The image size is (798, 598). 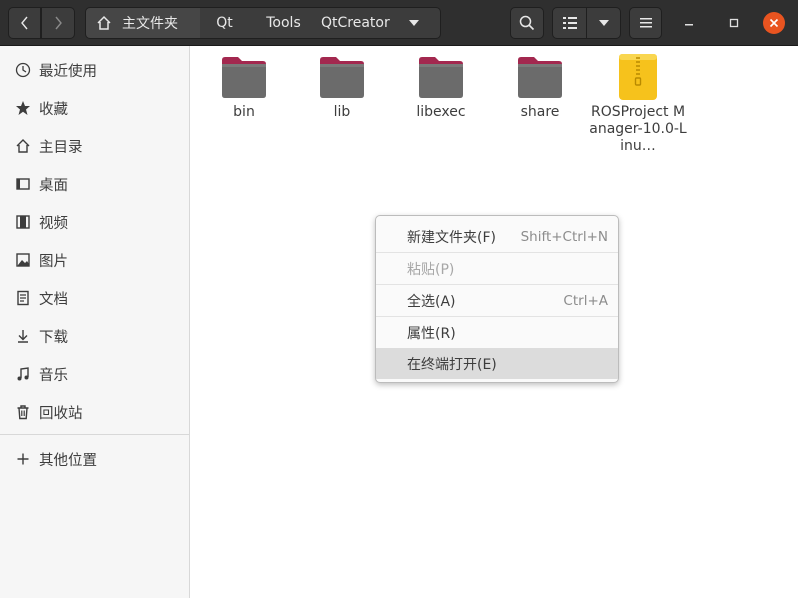 What do you see at coordinates (540, 112) in the screenshot?
I see `file-name: share` at bounding box center [540, 112].